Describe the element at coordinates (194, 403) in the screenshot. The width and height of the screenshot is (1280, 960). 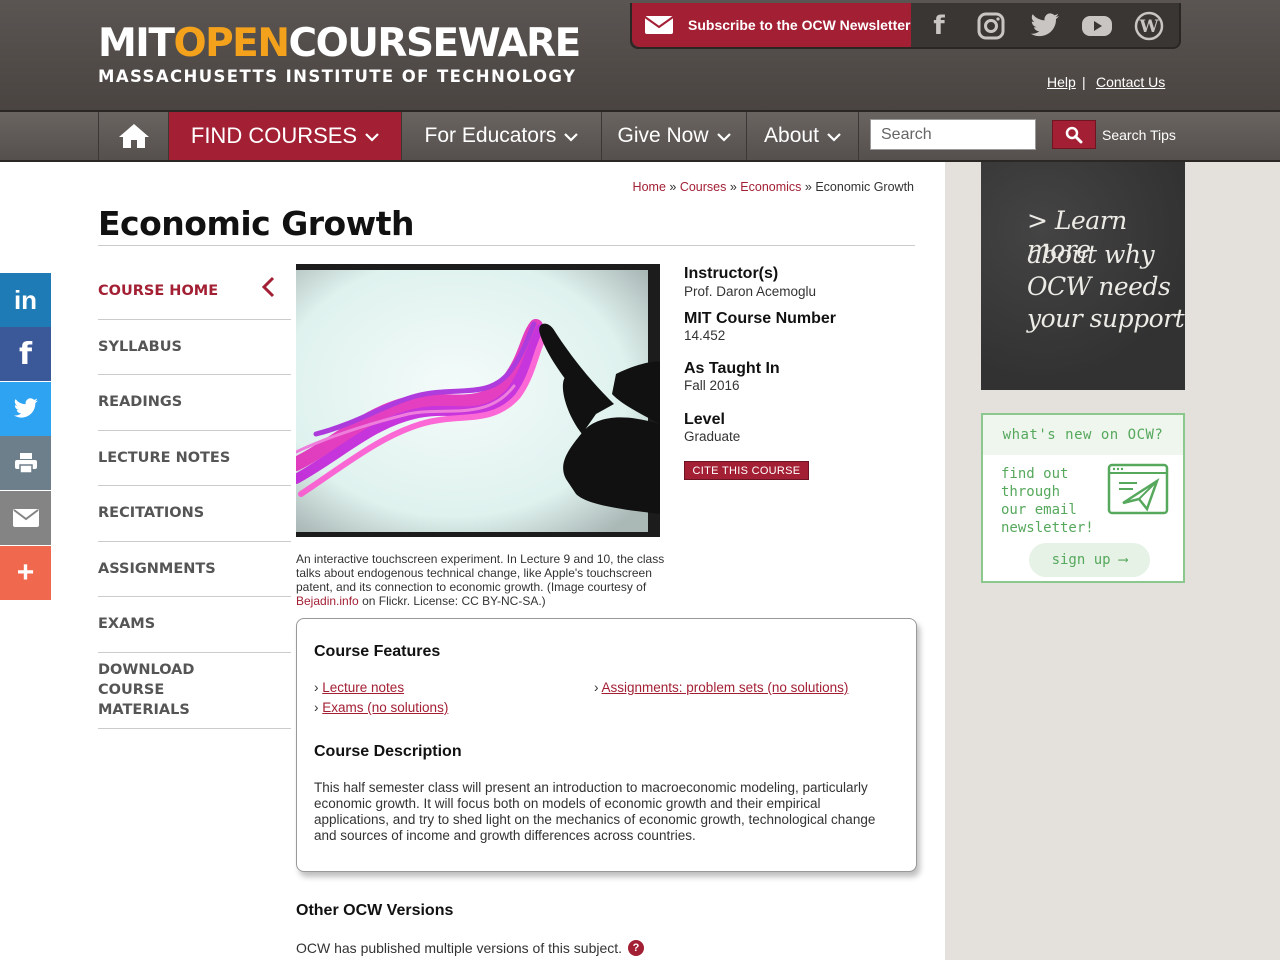
I see `course-nav-readings: READINGS` at that location.